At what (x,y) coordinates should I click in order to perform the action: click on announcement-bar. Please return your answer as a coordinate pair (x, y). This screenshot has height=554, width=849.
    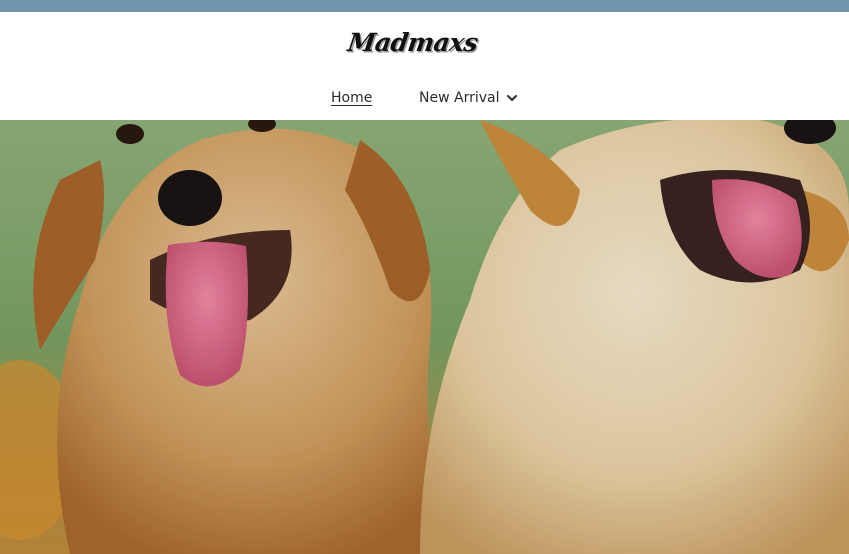
    Looking at the image, I should click on (424, 6).